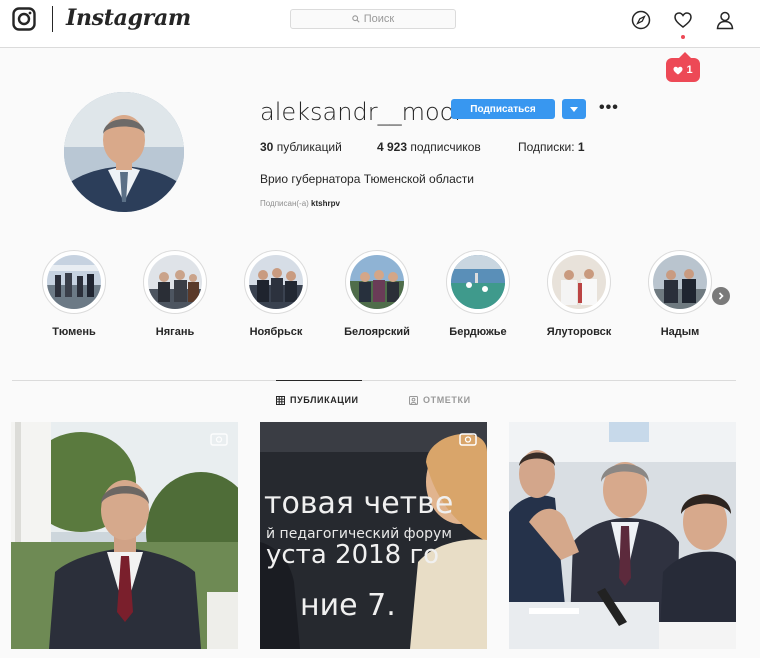 This screenshot has width=760, height=658. I want to click on story-highlight: Нягань, so click(175, 294).